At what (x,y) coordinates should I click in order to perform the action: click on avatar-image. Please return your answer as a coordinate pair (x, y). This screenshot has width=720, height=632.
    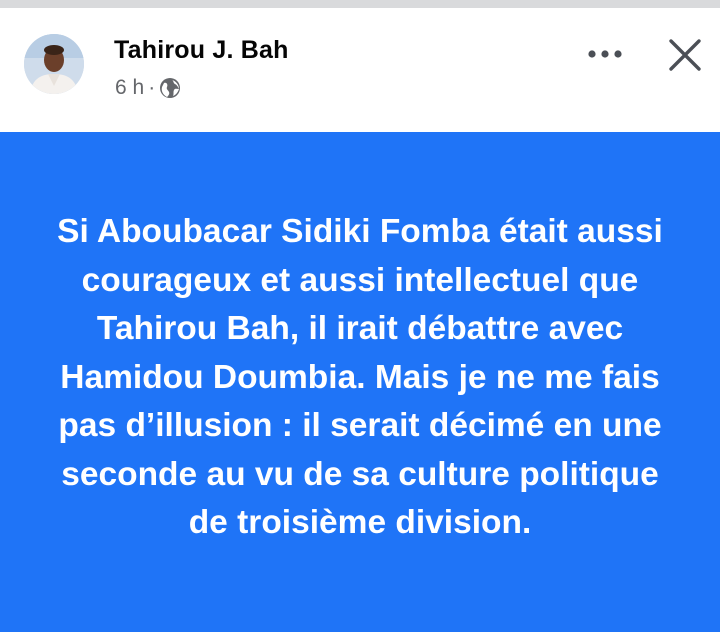
    Looking at the image, I should click on (54, 64).